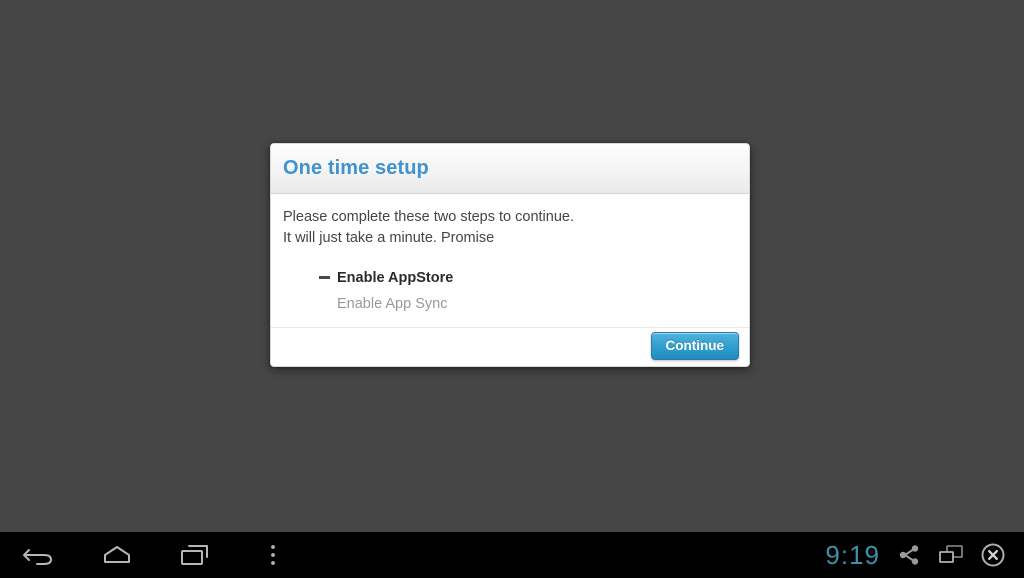 Image resolution: width=1024 pixels, height=578 pixels. What do you see at coordinates (509, 304) in the screenshot?
I see `setup-step-enable-app-sync: Enable App Sync` at bounding box center [509, 304].